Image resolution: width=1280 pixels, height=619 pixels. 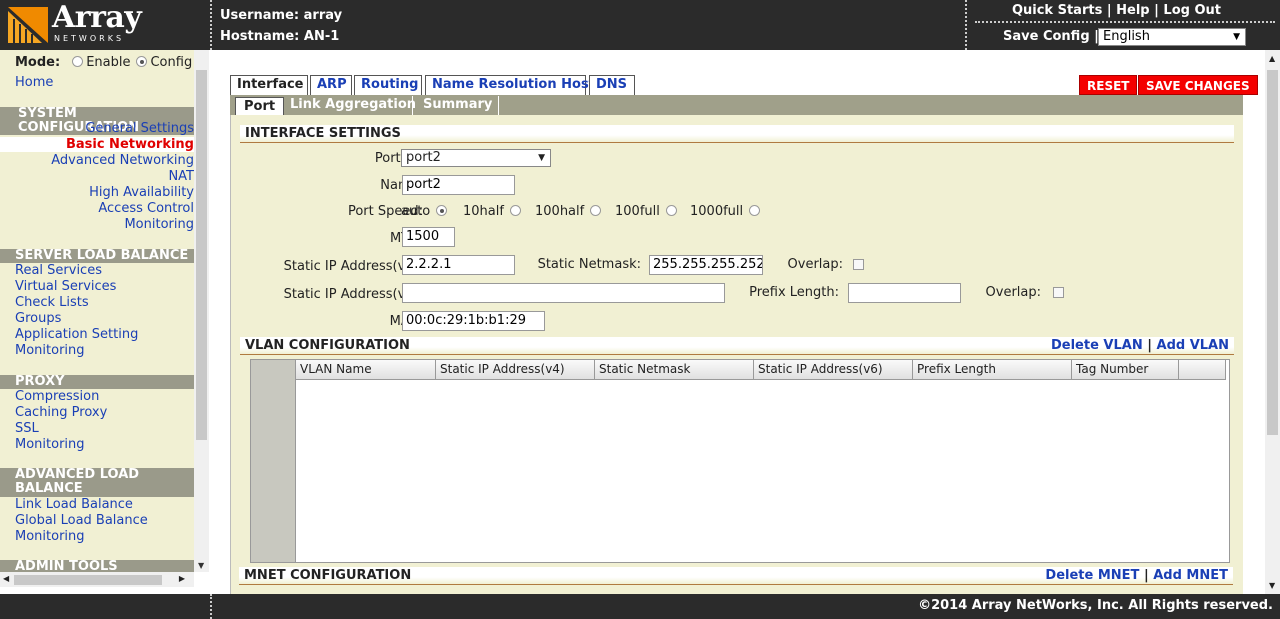 What do you see at coordinates (260, 106) in the screenshot?
I see `subtab-port: Port` at bounding box center [260, 106].